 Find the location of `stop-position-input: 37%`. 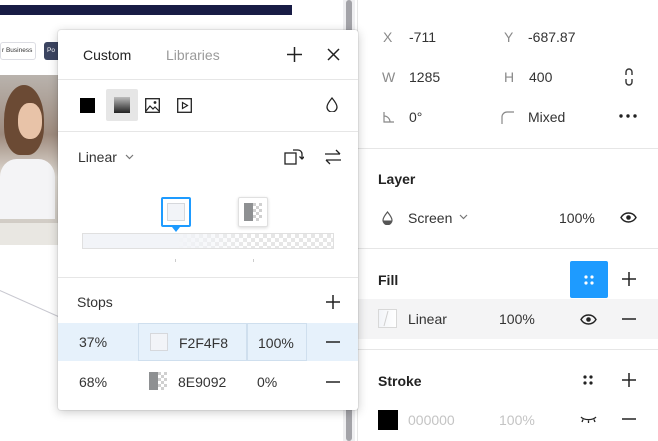

stop-position-input: 37% is located at coordinates (93, 342).